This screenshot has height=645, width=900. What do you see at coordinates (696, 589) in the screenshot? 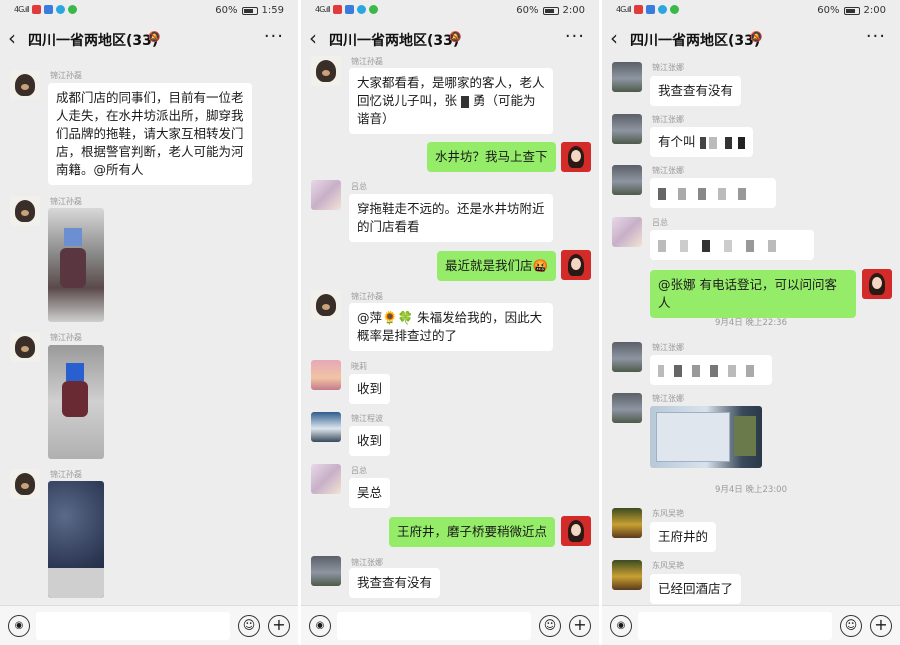
I see `message-bubble: 已经回酒店了` at bounding box center [696, 589].